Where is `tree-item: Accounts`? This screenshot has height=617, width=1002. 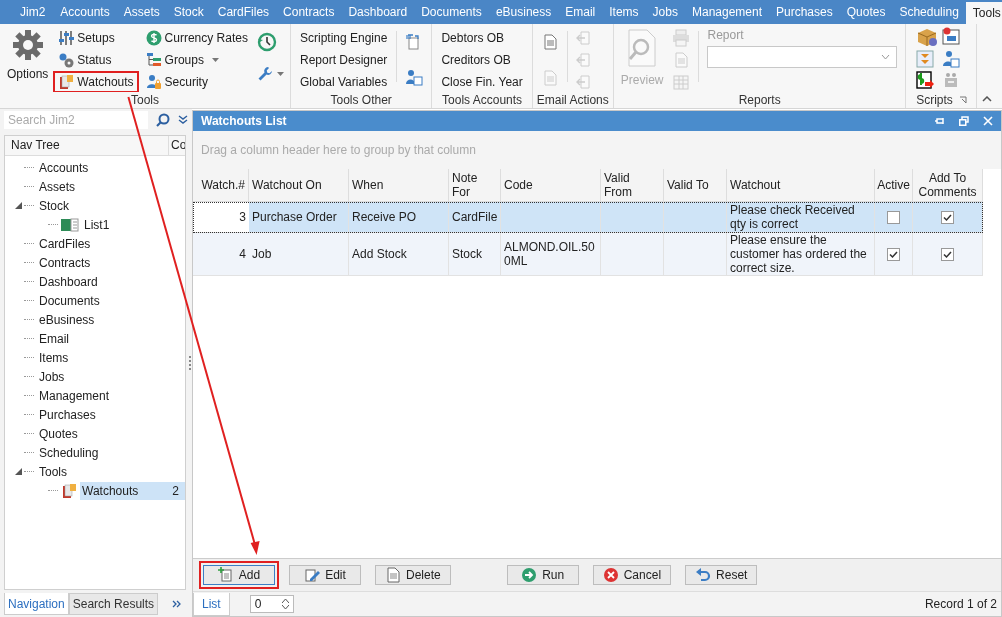 tree-item: Accounts is located at coordinates (64, 167).